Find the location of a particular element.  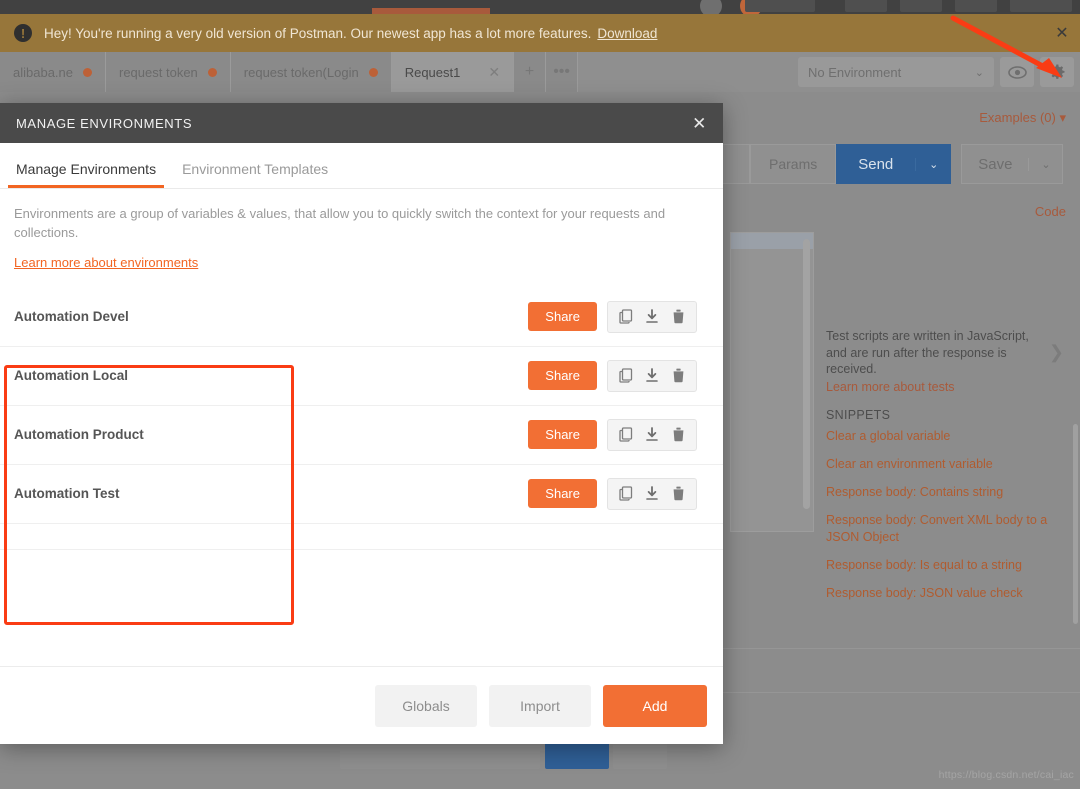

tab-request1: Request1 ✕ is located at coordinates (453, 72).